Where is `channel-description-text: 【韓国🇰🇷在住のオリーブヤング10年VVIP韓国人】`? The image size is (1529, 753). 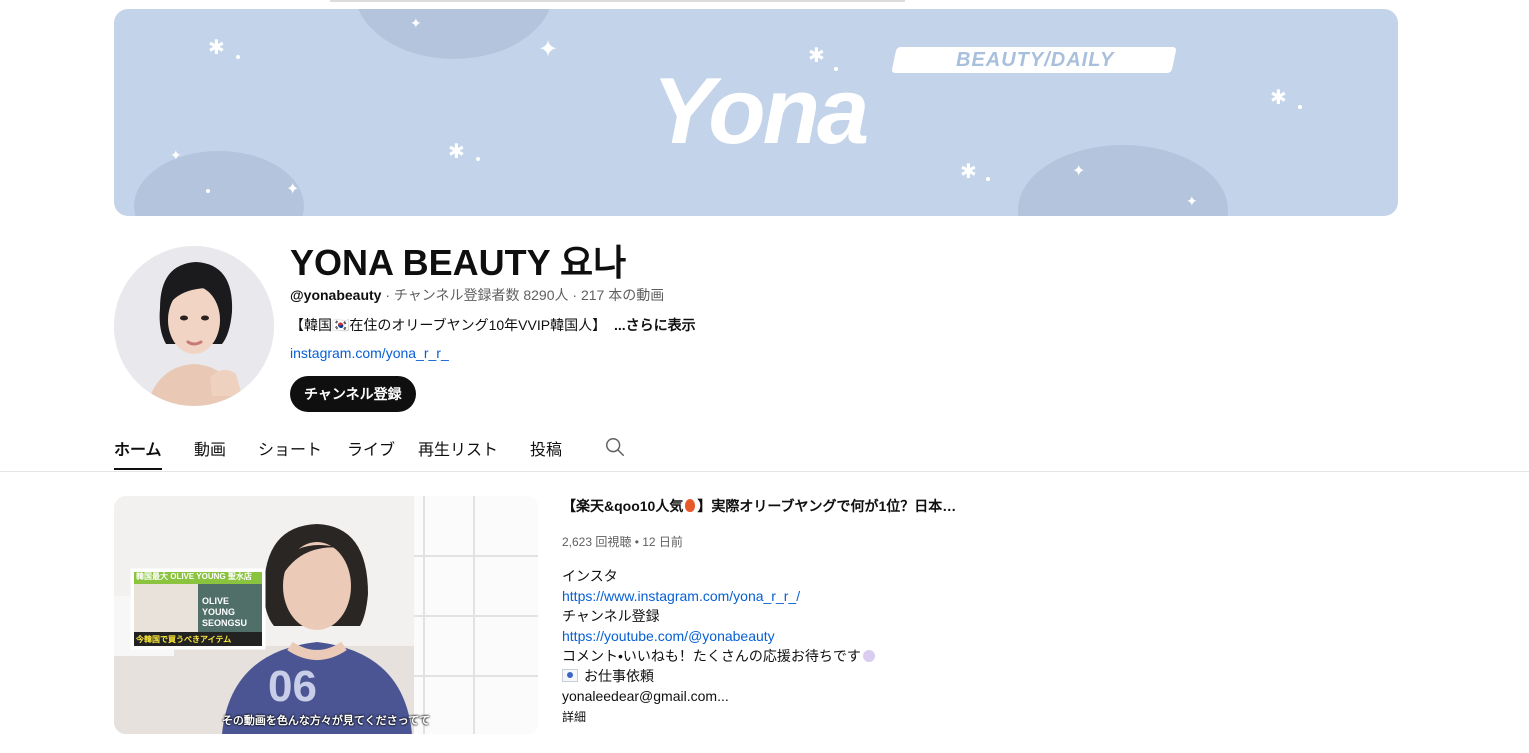 channel-description-text: 【韓国🇰🇷在住のオリーブヤング10年VVIP韓国人】 is located at coordinates (448, 325).